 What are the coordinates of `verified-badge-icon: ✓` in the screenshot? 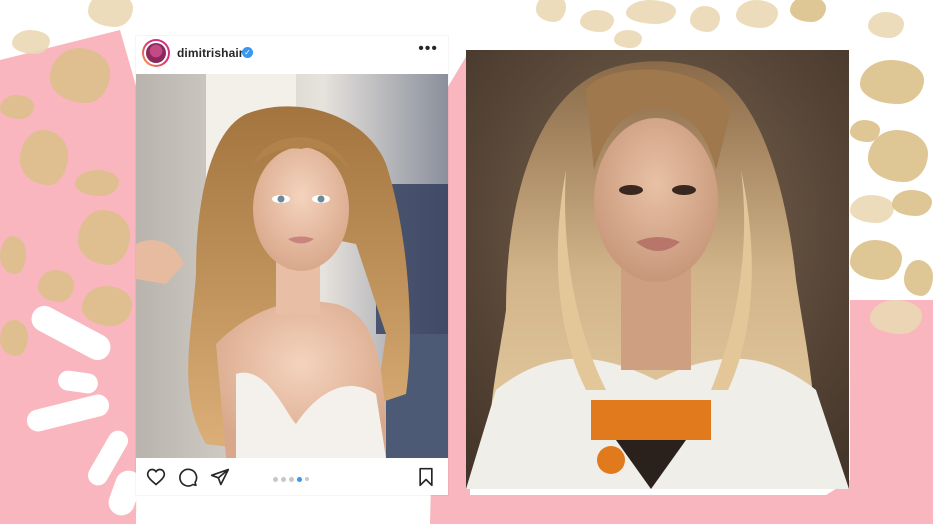 It's located at (247, 52).